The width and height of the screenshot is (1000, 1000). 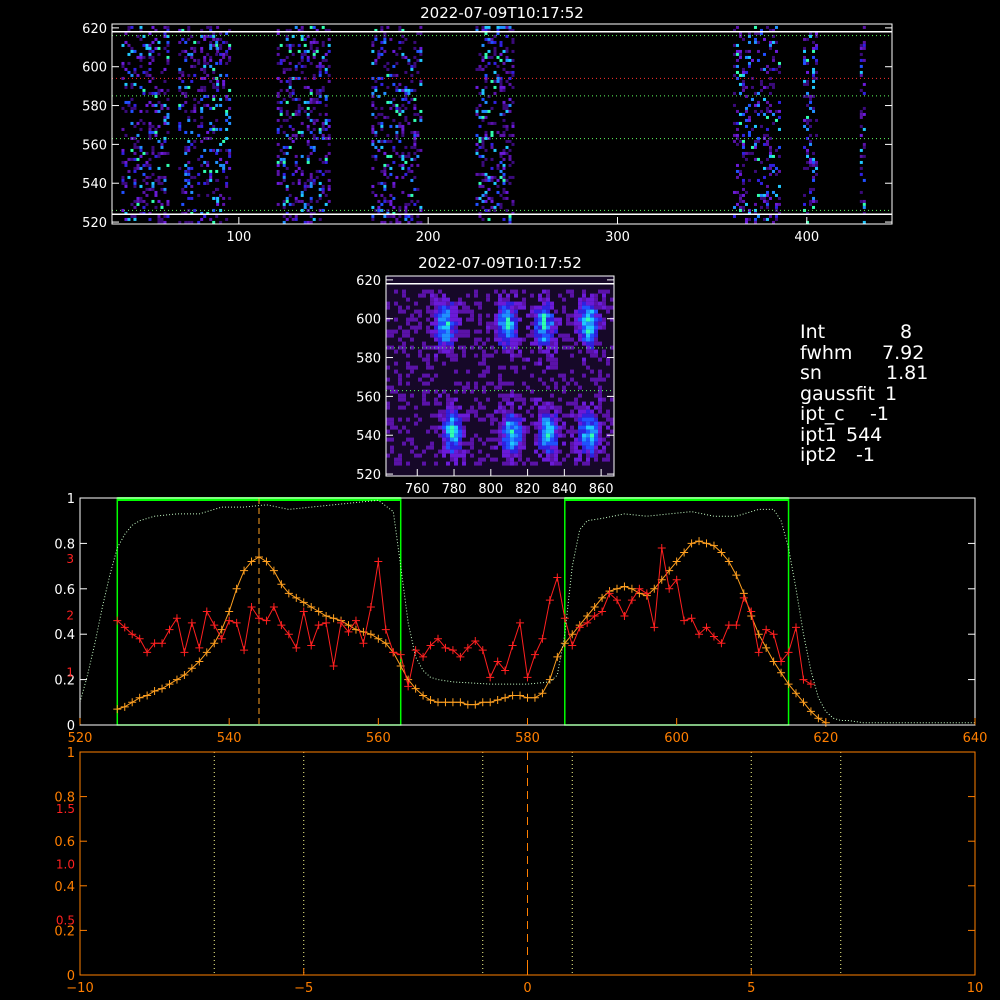 I want to click on info-value: 544, so click(x=864, y=434).